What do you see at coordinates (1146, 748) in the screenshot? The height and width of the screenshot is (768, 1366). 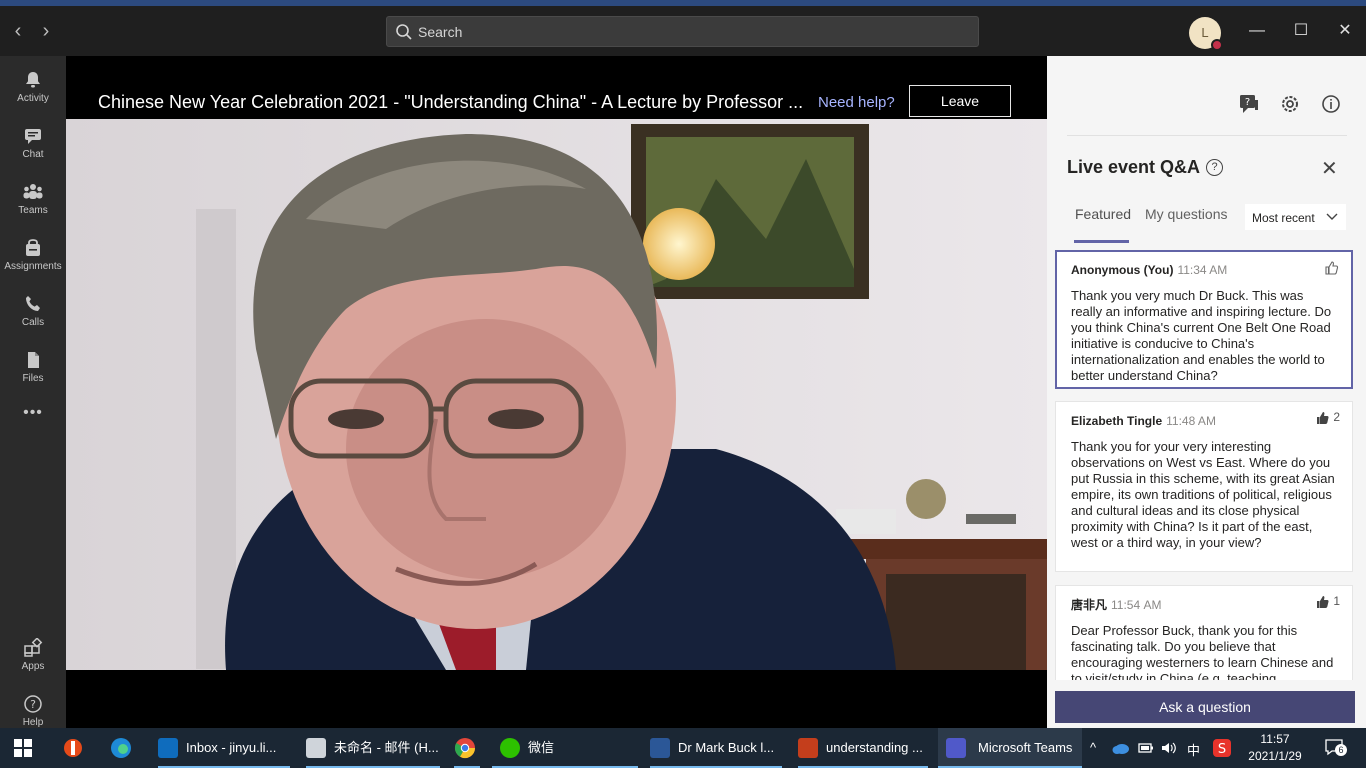 I see `battery-icon` at bounding box center [1146, 748].